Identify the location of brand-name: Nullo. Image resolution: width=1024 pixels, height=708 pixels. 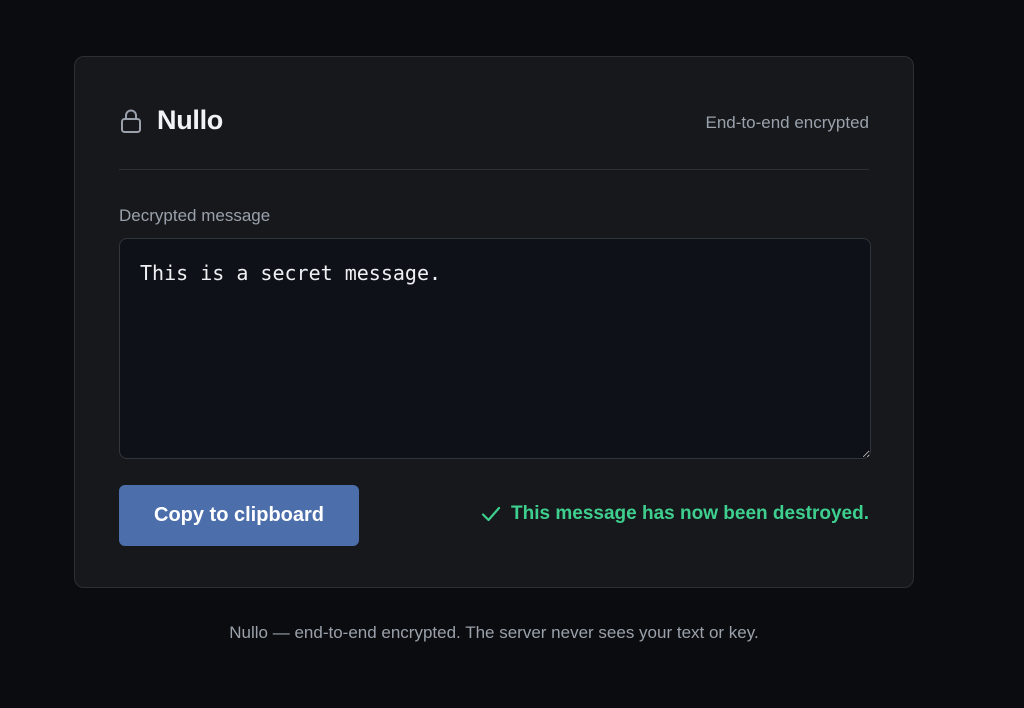
(190, 120).